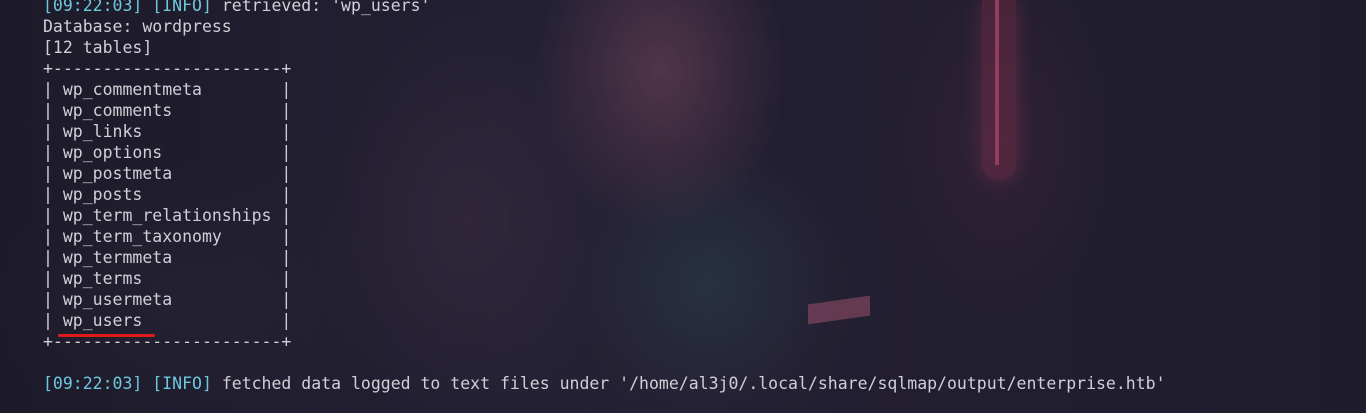 Image resolution: width=1366 pixels, height=413 pixels. I want to click on table-count-line: [12 tables], so click(98, 47).